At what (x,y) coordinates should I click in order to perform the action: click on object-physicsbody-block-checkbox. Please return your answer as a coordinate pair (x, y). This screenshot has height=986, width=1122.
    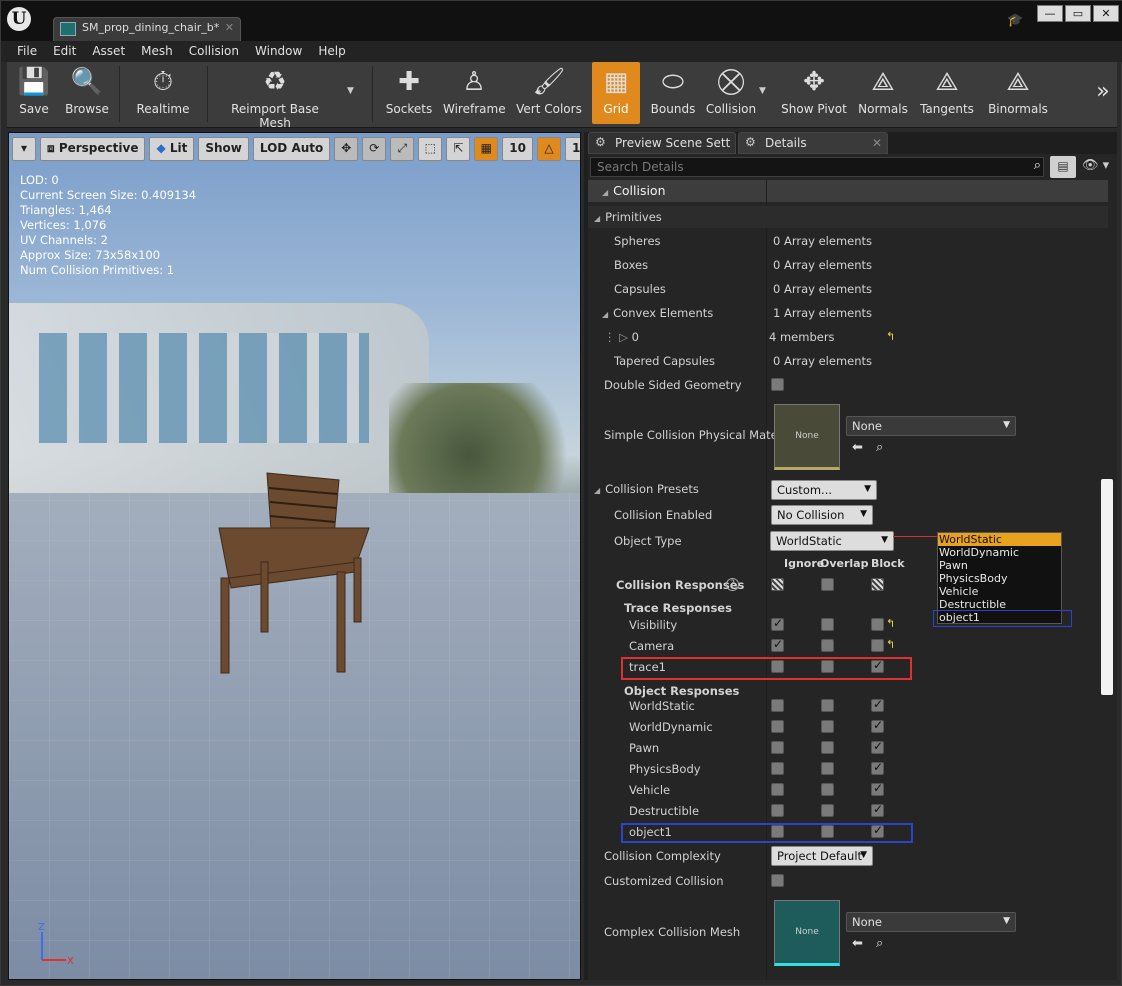
    Looking at the image, I should click on (877, 767).